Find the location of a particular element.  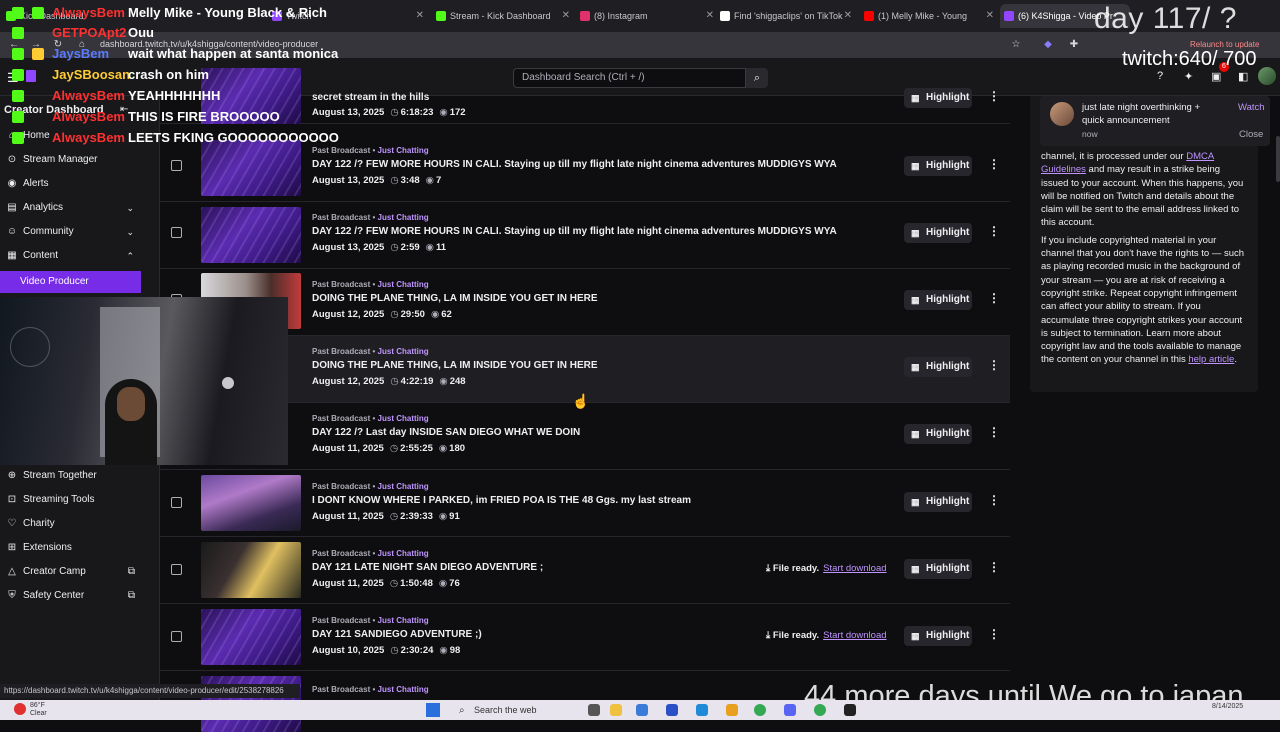

browser-tab: (8) Instagram ✕ is located at coordinates (647, 16).